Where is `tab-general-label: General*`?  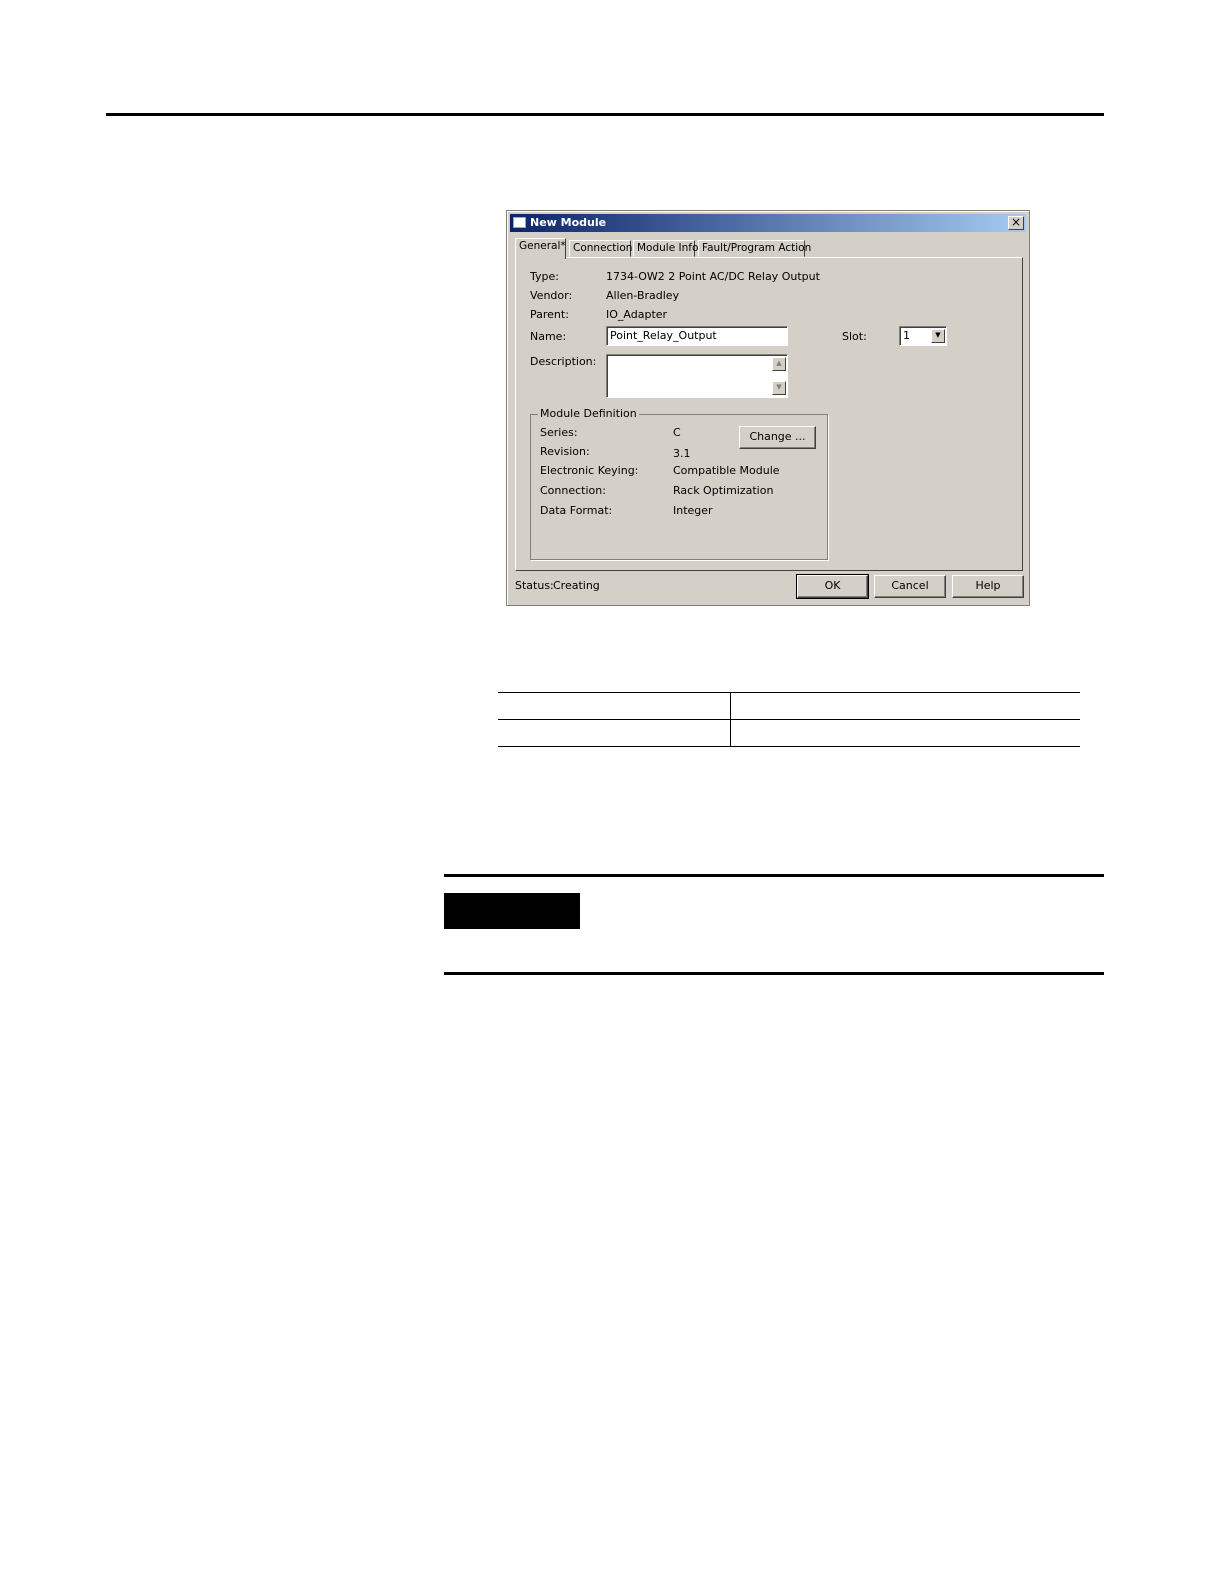
tab-general-label: General* is located at coordinates (542, 246).